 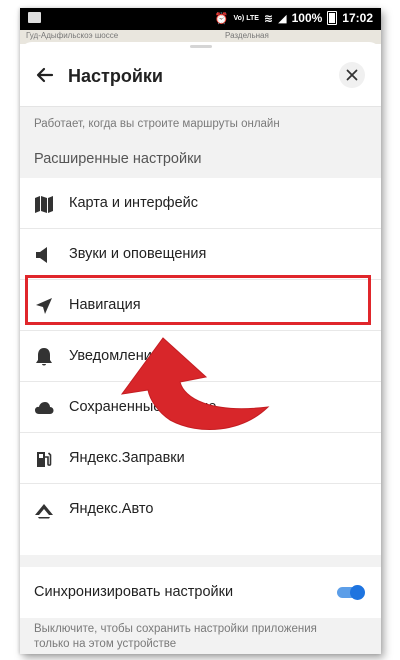 I want to click on section-title: Расширенные настройки, so click(x=118, y=159).